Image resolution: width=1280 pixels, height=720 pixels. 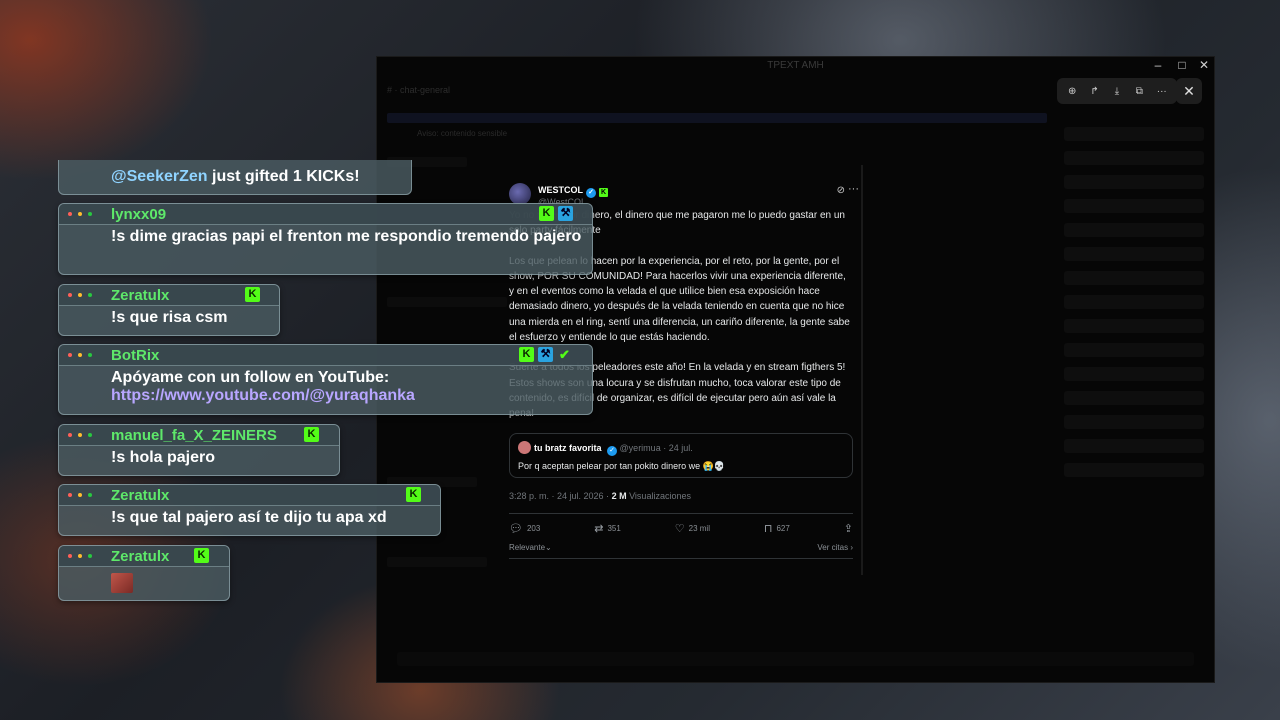 I want to click on grok-icon: ⊘, so click(x=841, y=190).